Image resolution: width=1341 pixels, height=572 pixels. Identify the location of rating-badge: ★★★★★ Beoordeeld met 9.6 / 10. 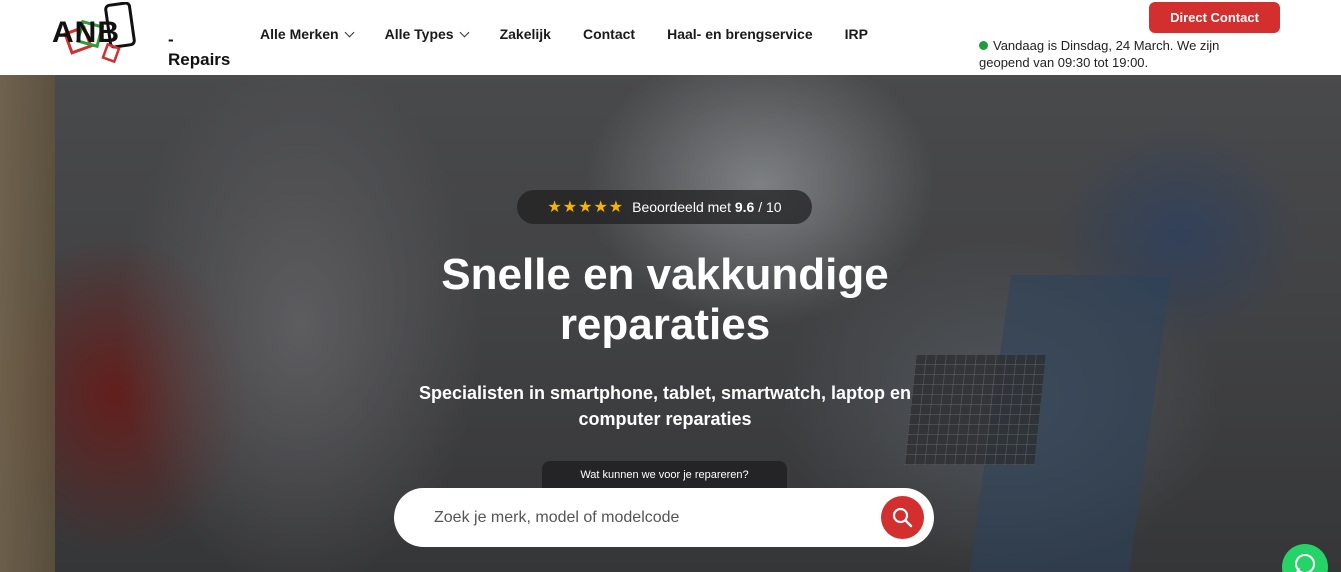
(664, 207).